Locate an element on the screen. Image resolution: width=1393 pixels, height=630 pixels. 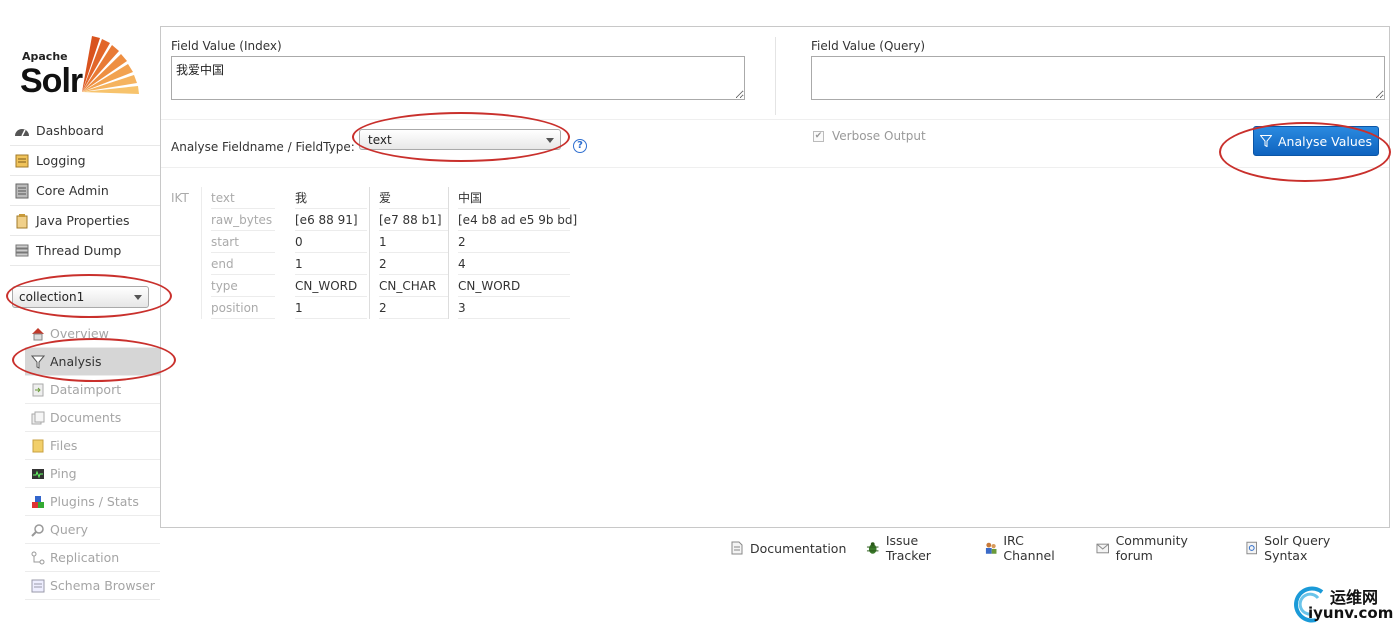
nav-java-properties: Java Properties is located at coordinates (85, 221).